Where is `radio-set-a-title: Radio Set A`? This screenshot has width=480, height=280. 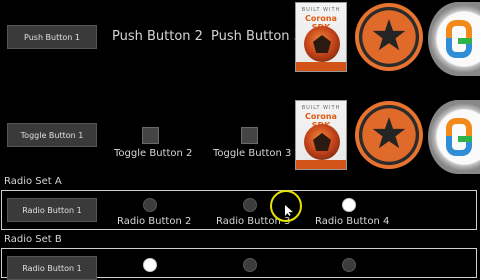 radio-set-a-title: Radio Set A is located at coordinates (33, 181).